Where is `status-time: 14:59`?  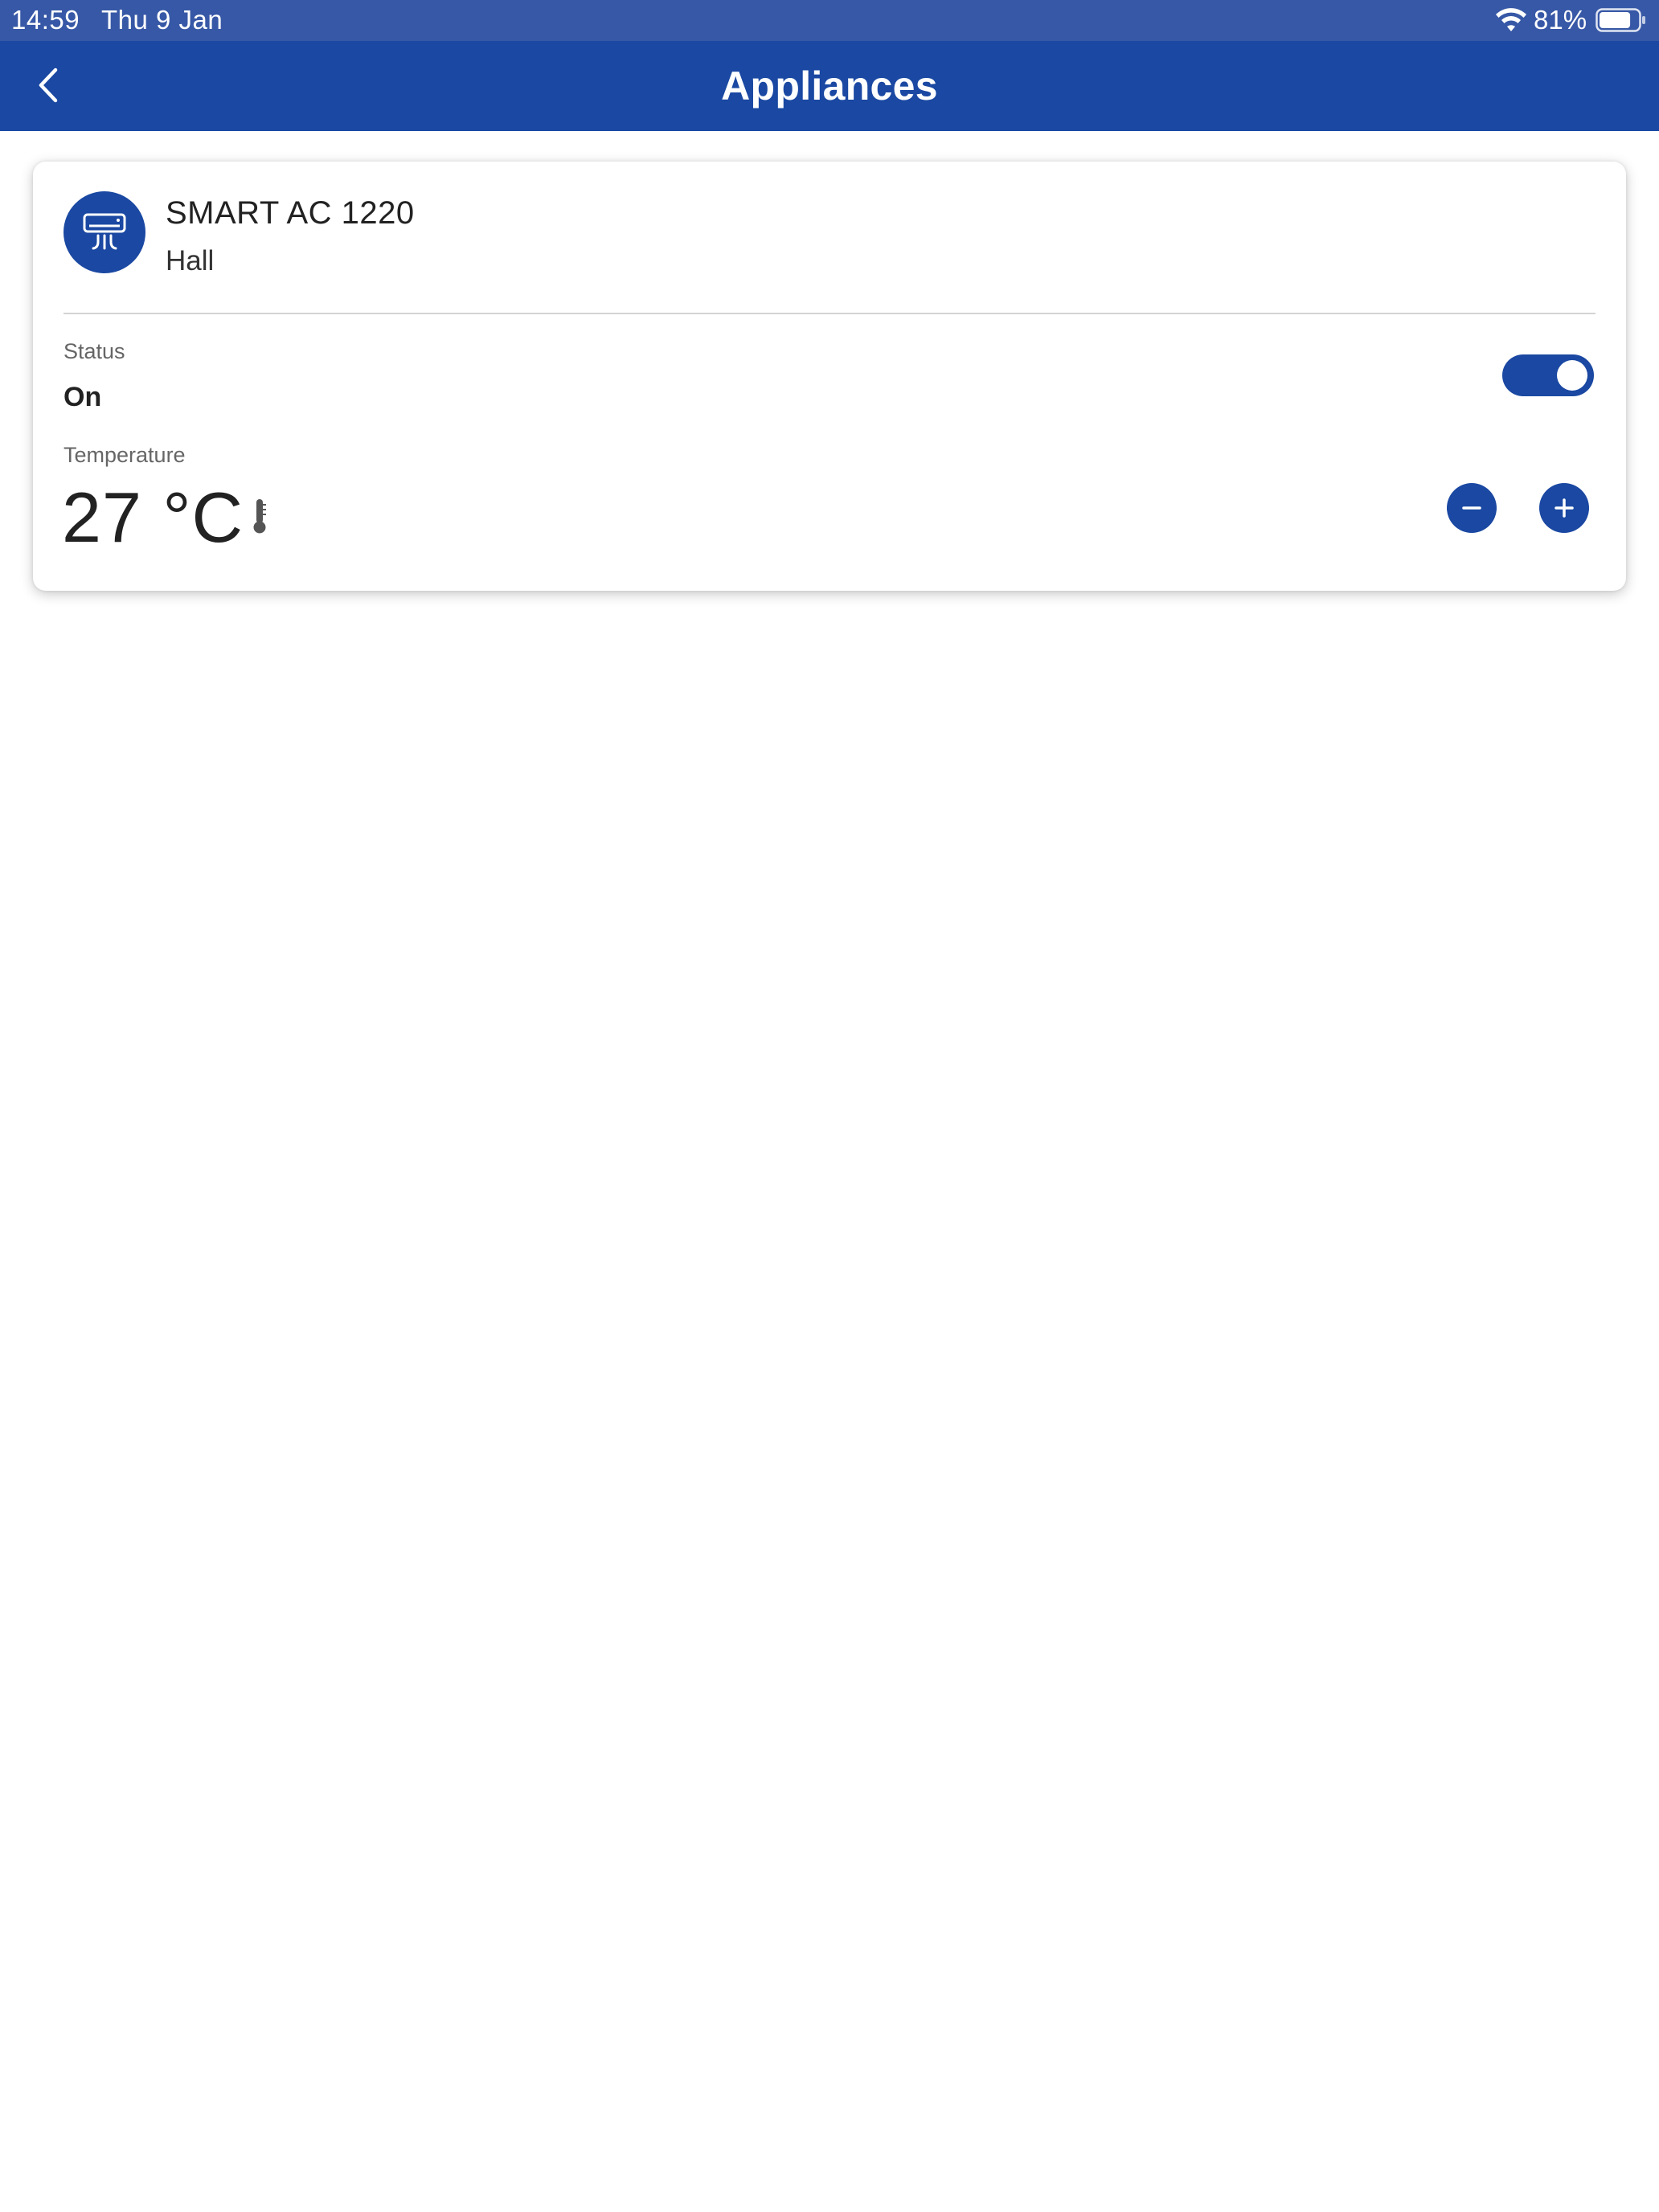
status-time: 14:59 is located at coordinates (45, 20).